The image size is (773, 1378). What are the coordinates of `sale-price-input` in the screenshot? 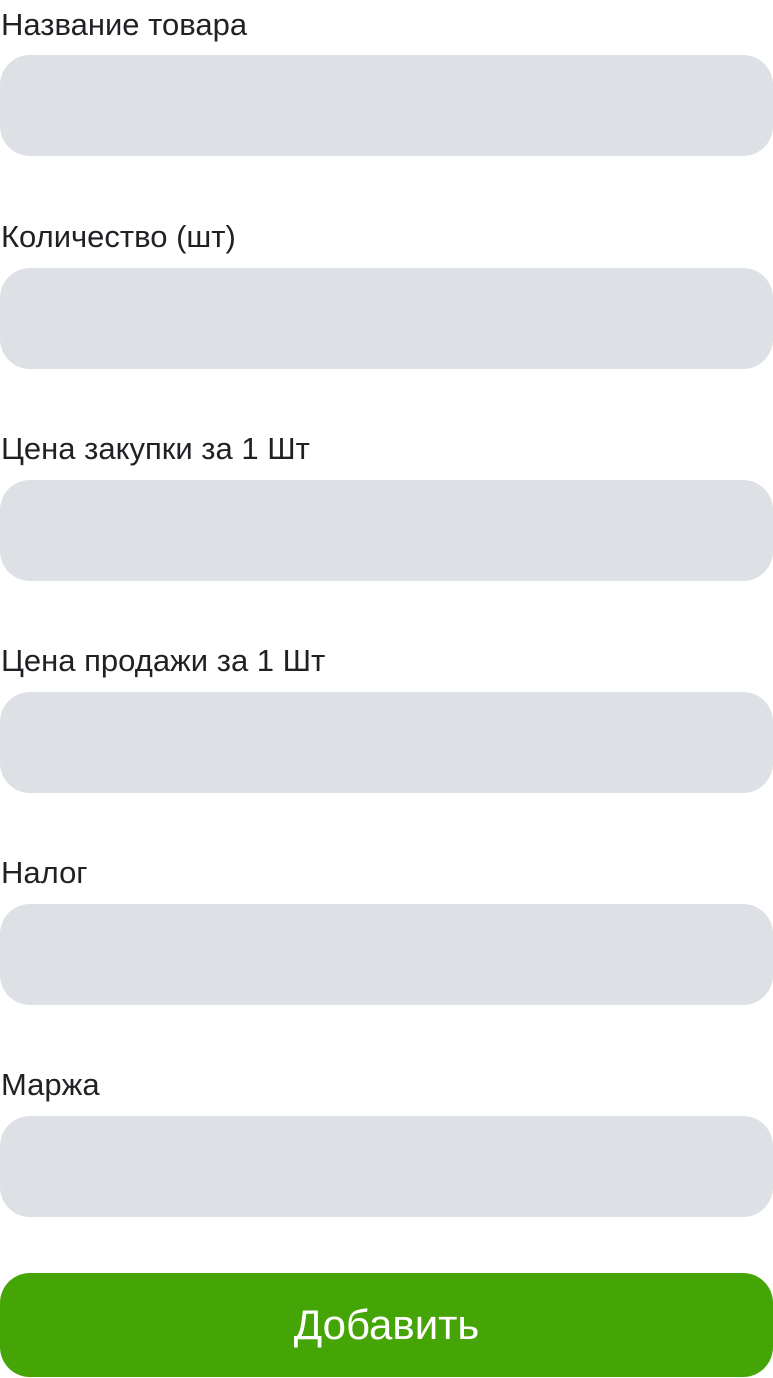 It's located at (386, 742).